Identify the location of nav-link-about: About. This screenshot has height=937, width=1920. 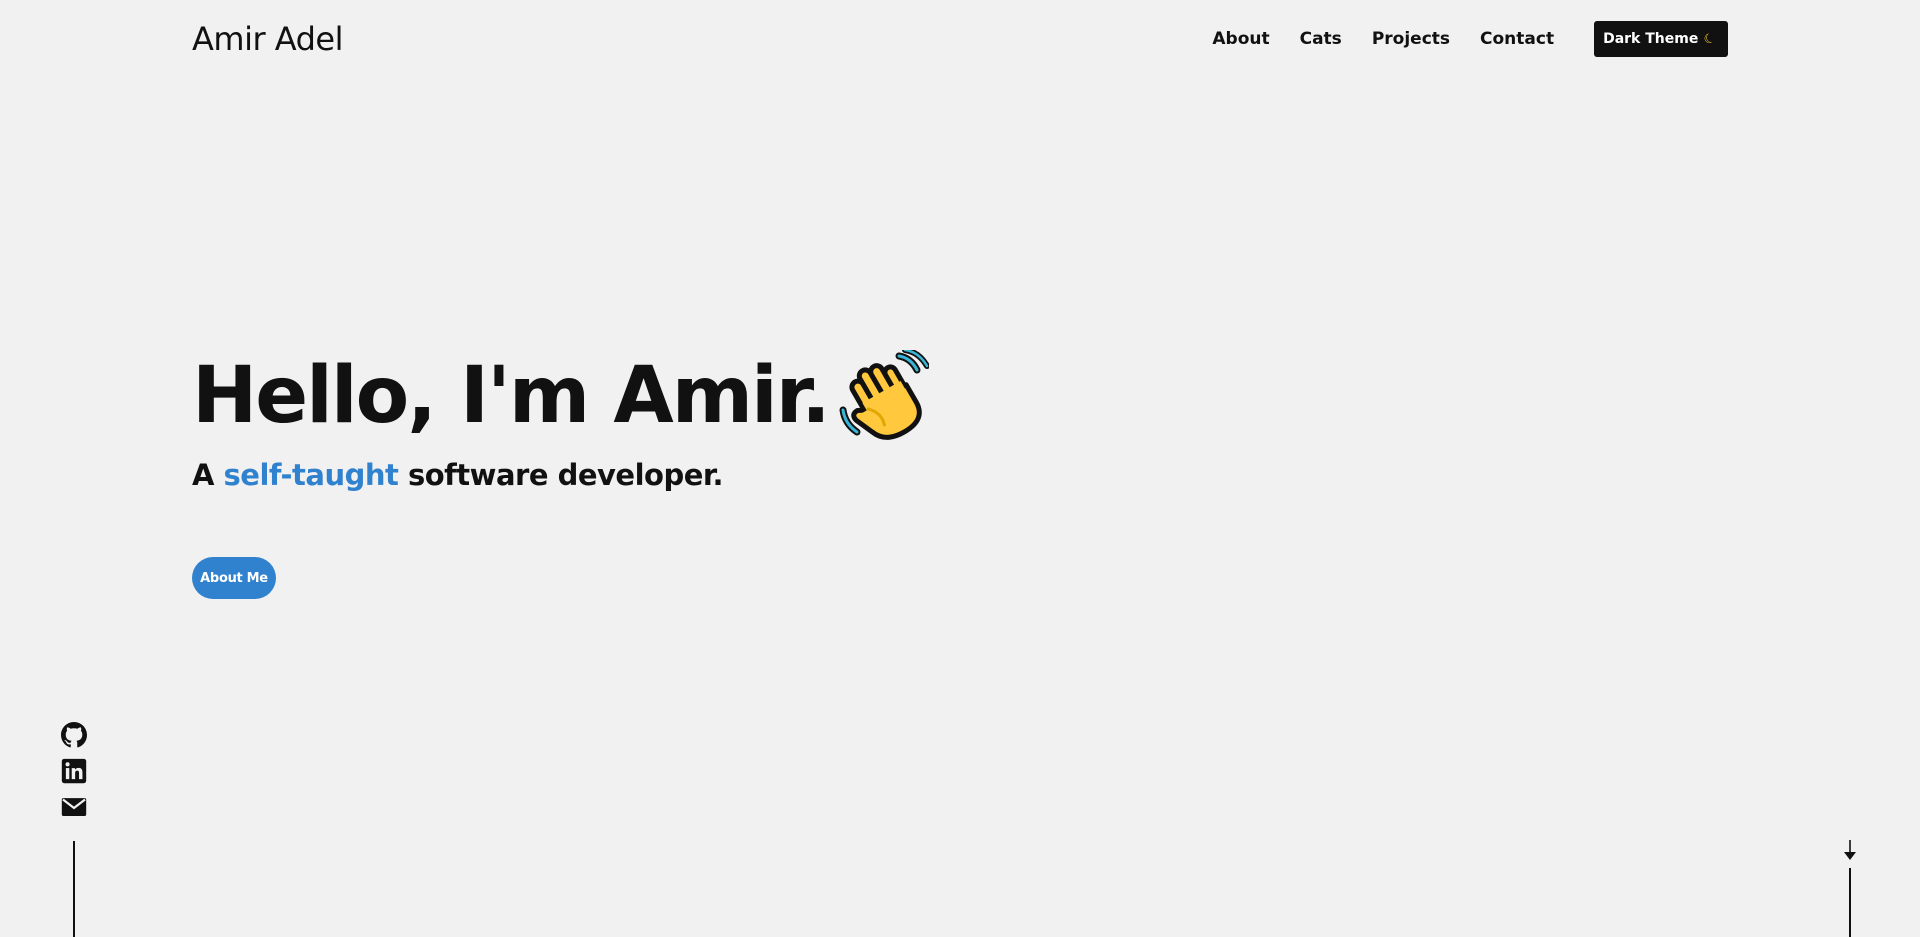
(1240, 39).